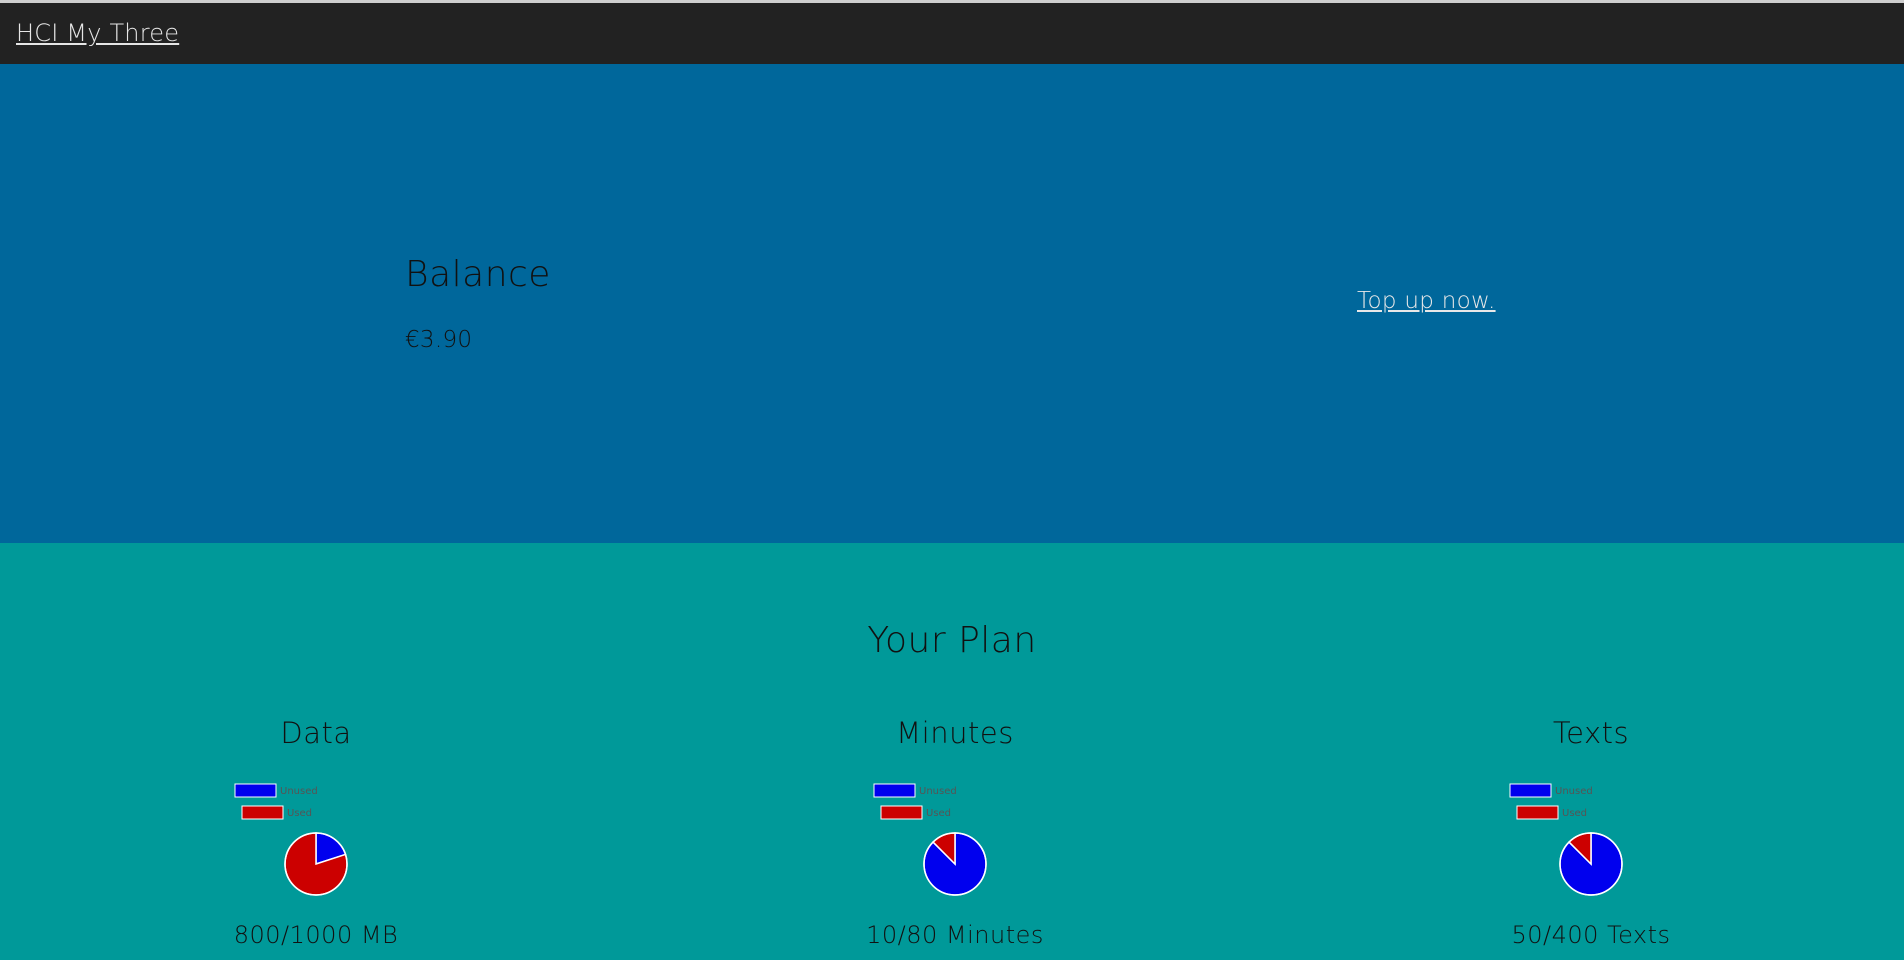  I want to click on plan-texts-caption: 50/400 Texts, so click(1591, 935).